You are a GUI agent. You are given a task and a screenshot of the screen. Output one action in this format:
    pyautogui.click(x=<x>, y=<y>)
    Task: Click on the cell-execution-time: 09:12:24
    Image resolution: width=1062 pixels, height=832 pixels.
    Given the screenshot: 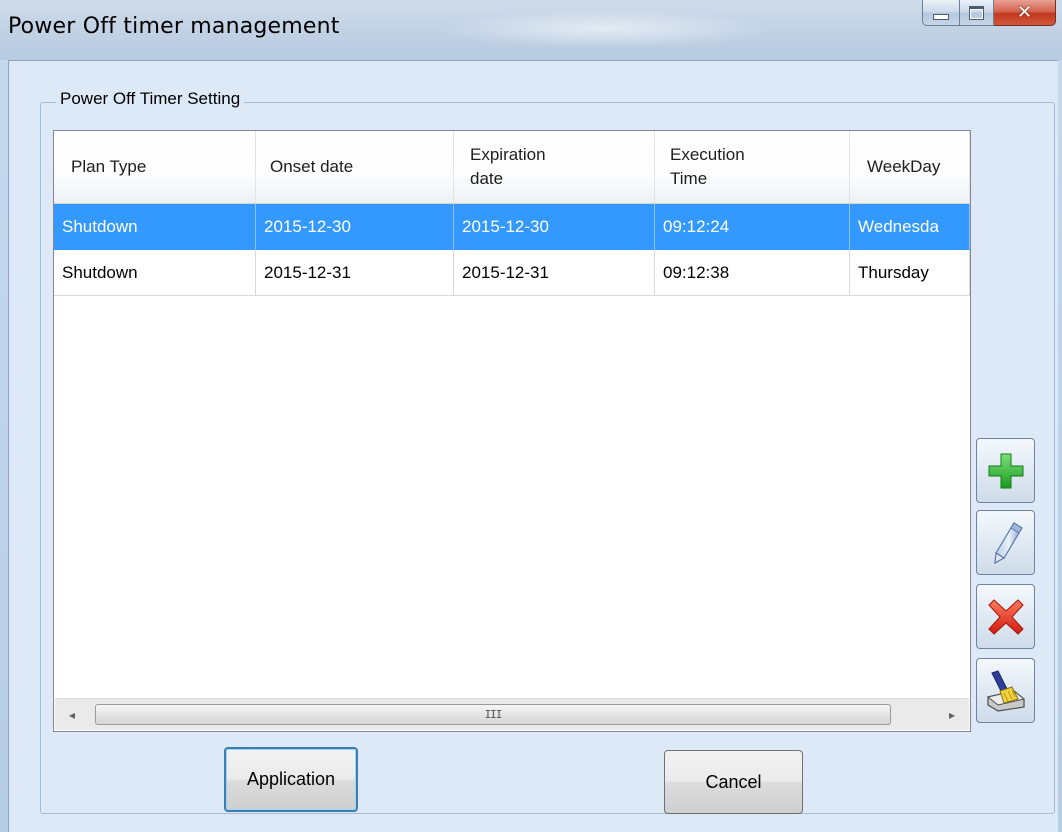 What is the action you would take?
    pyautogui.click(x=752, y=227)
    